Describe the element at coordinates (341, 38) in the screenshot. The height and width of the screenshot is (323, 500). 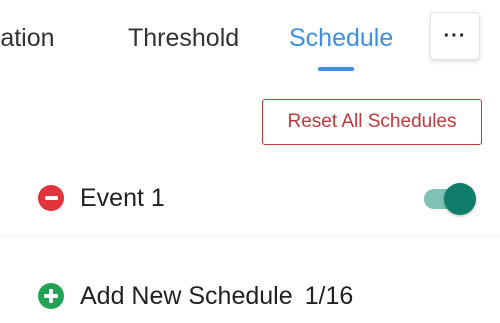
I see `tab-schedule: Schedule` at that location.